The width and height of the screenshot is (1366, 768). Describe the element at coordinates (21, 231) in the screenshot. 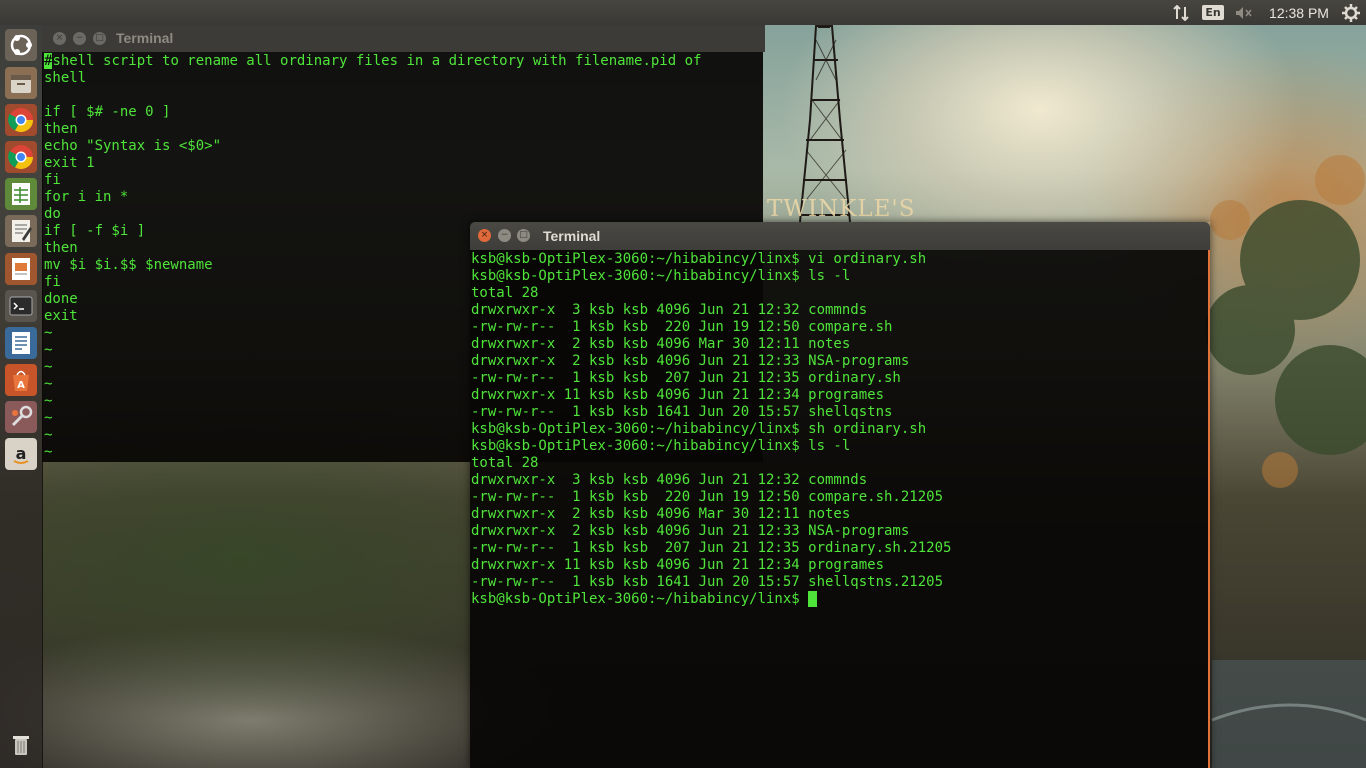

I see `text-editor-icon` at that location.